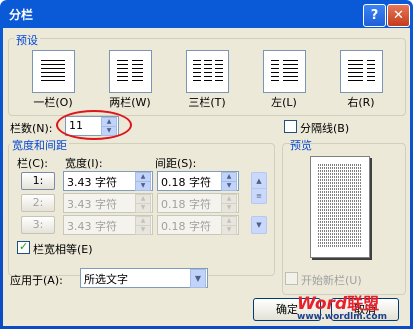 The width and height of the screenshot is (413, 329). Describe the element at coordinates (259, 225) in the screenshot. I see `scroll-down-icon: ▼` at that location.